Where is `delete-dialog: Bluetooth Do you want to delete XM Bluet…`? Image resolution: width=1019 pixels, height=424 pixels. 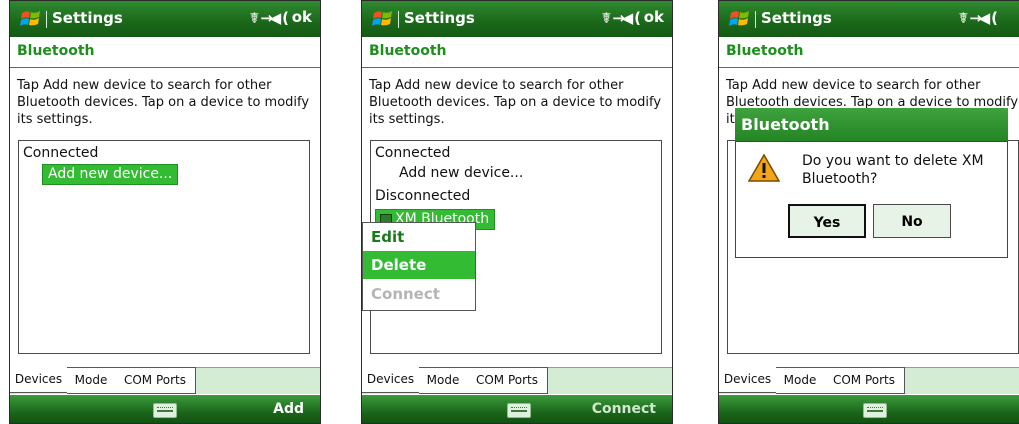 delete-dialog: Bluetooth Do you want to delete XM Bluet… is located at coordinates (871, 183).